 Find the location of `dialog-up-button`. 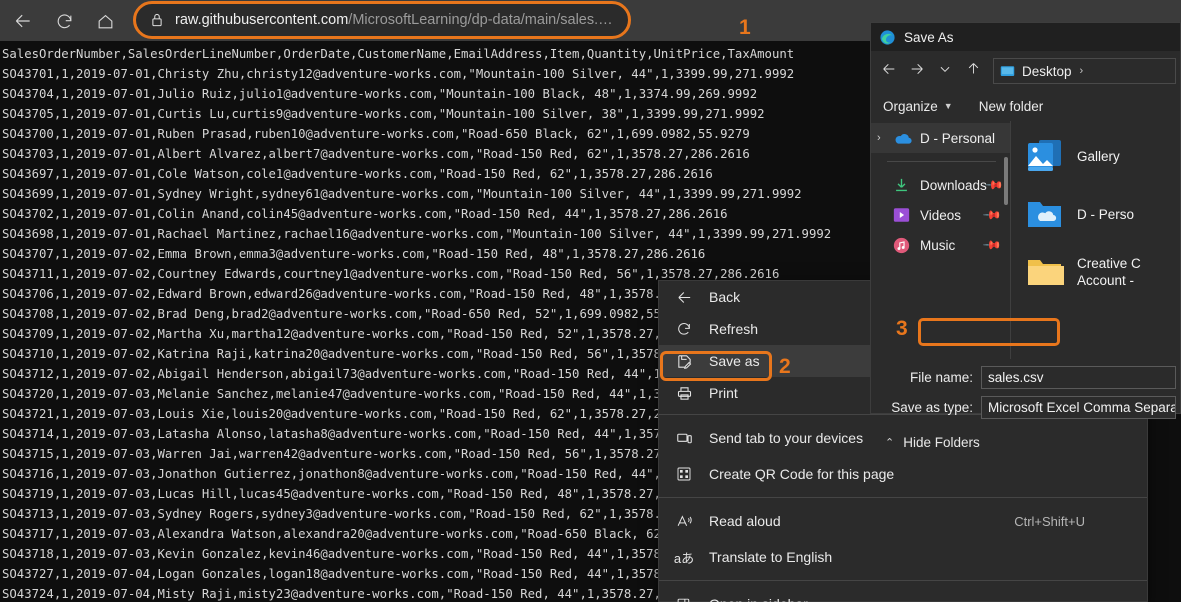

dialog-up-button is located at coordinates (973, 71).